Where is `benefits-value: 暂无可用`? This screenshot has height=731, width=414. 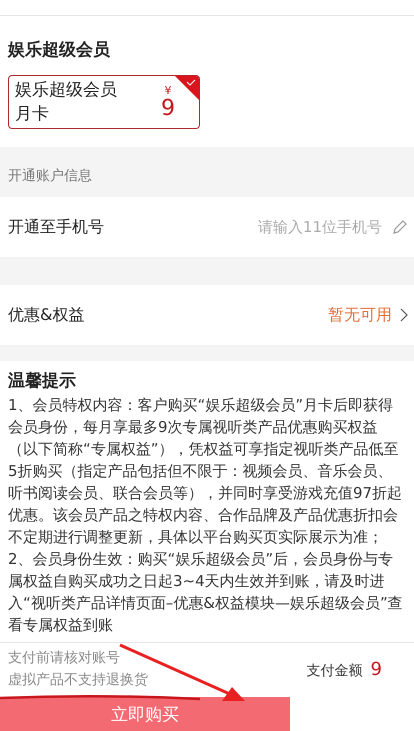
benefits-value: 暂无可用 is located at coordinates (360, 315).